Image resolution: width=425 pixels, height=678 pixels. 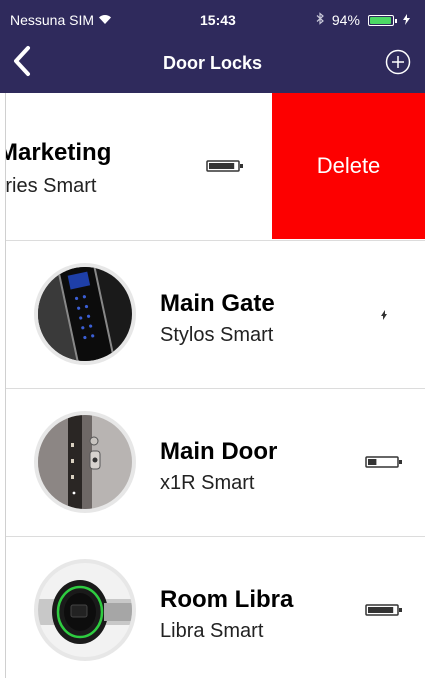 I want to click on lock-name: Main Gate, so click(x=217, y=303).